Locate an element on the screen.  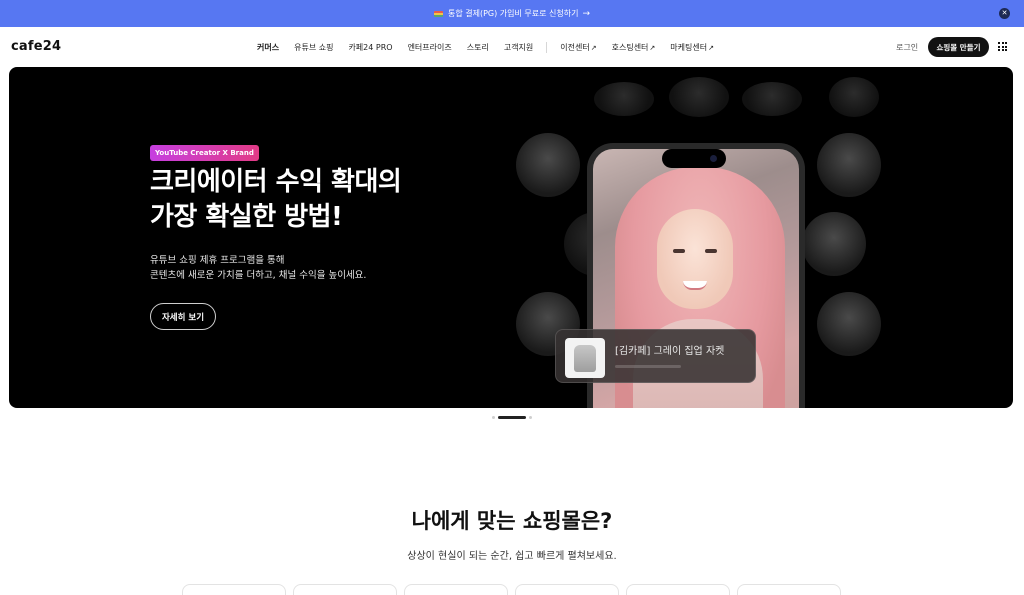
hero-title-line: 크리에이터 수익 확대의 is located at coordinates (276, 182).